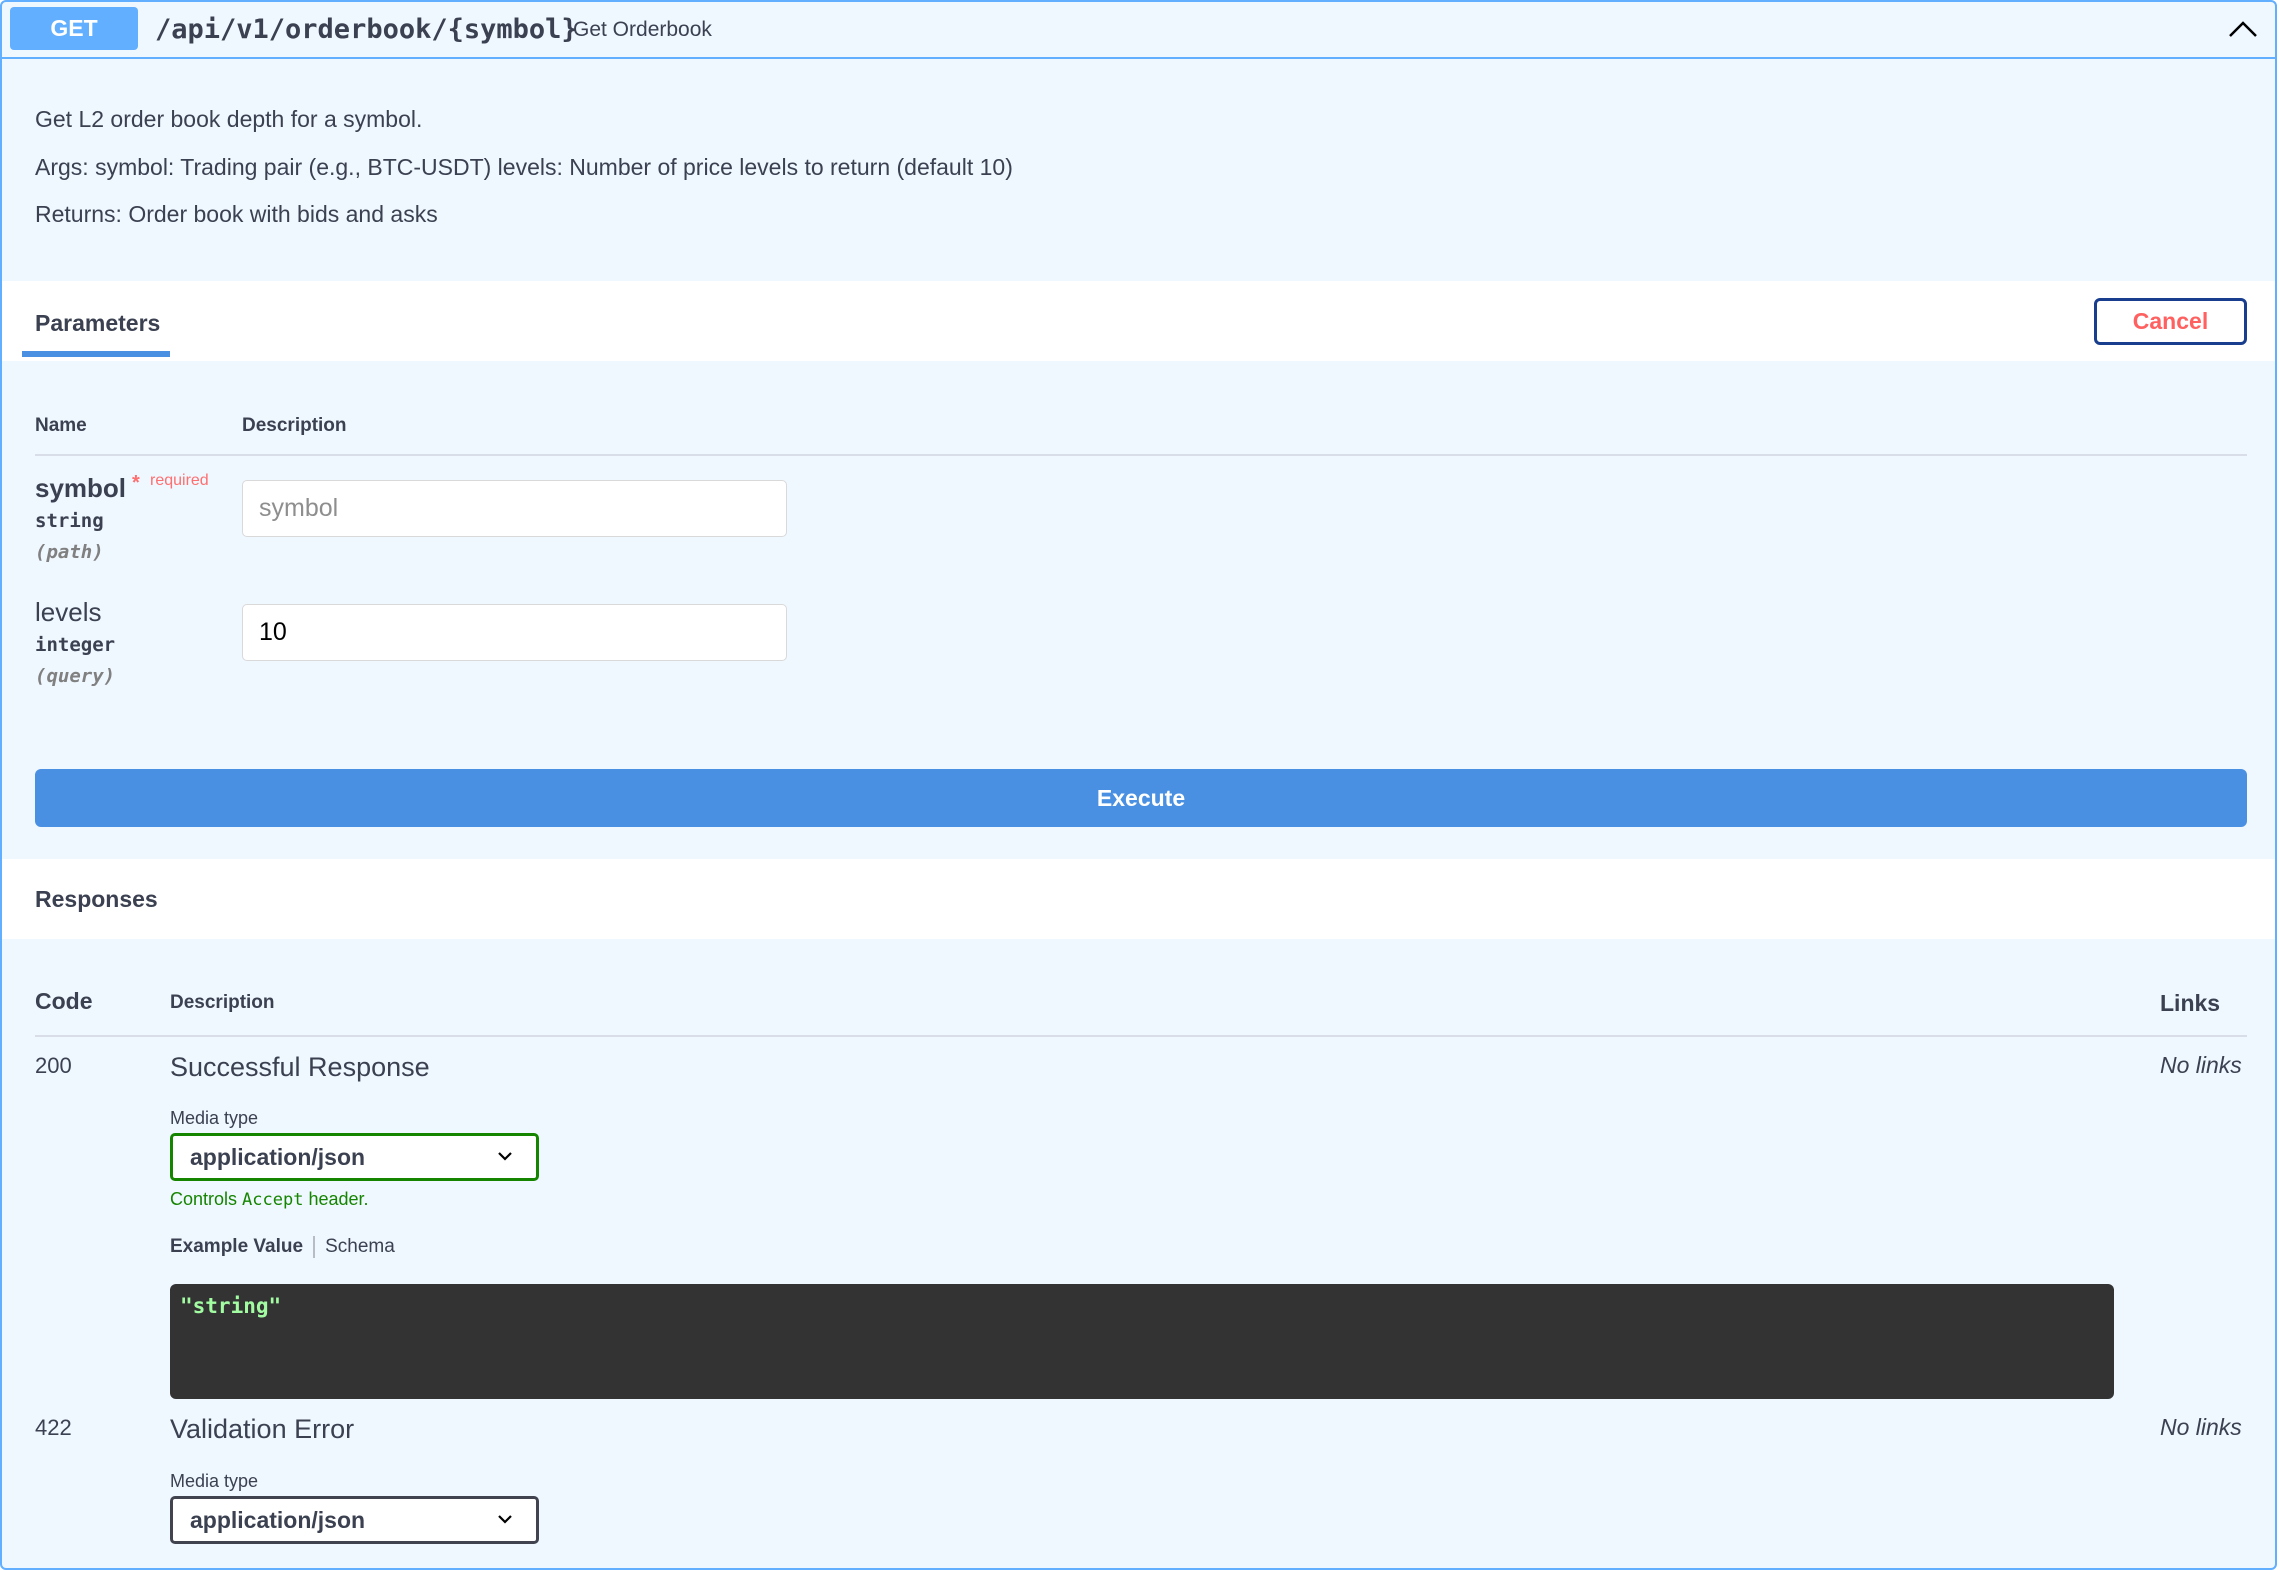 The height and width of the screenshot is (1570, 2280). I want to click on response-desc-422: Validation Error, so click(262, 1429).